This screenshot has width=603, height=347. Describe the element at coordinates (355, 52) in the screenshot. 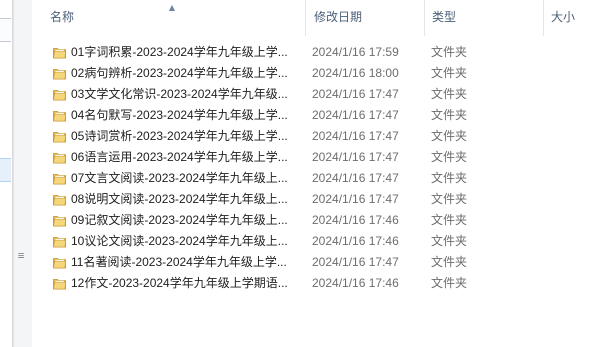

I see `file-date-modified: 2024/1/16 17:59` at that location.